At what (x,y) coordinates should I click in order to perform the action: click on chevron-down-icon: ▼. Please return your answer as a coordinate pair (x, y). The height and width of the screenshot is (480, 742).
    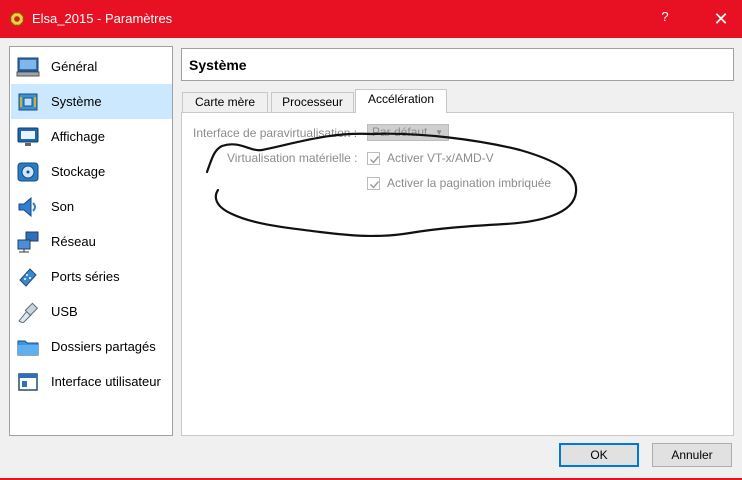
    Looking at the image, I should click on (439, 132).